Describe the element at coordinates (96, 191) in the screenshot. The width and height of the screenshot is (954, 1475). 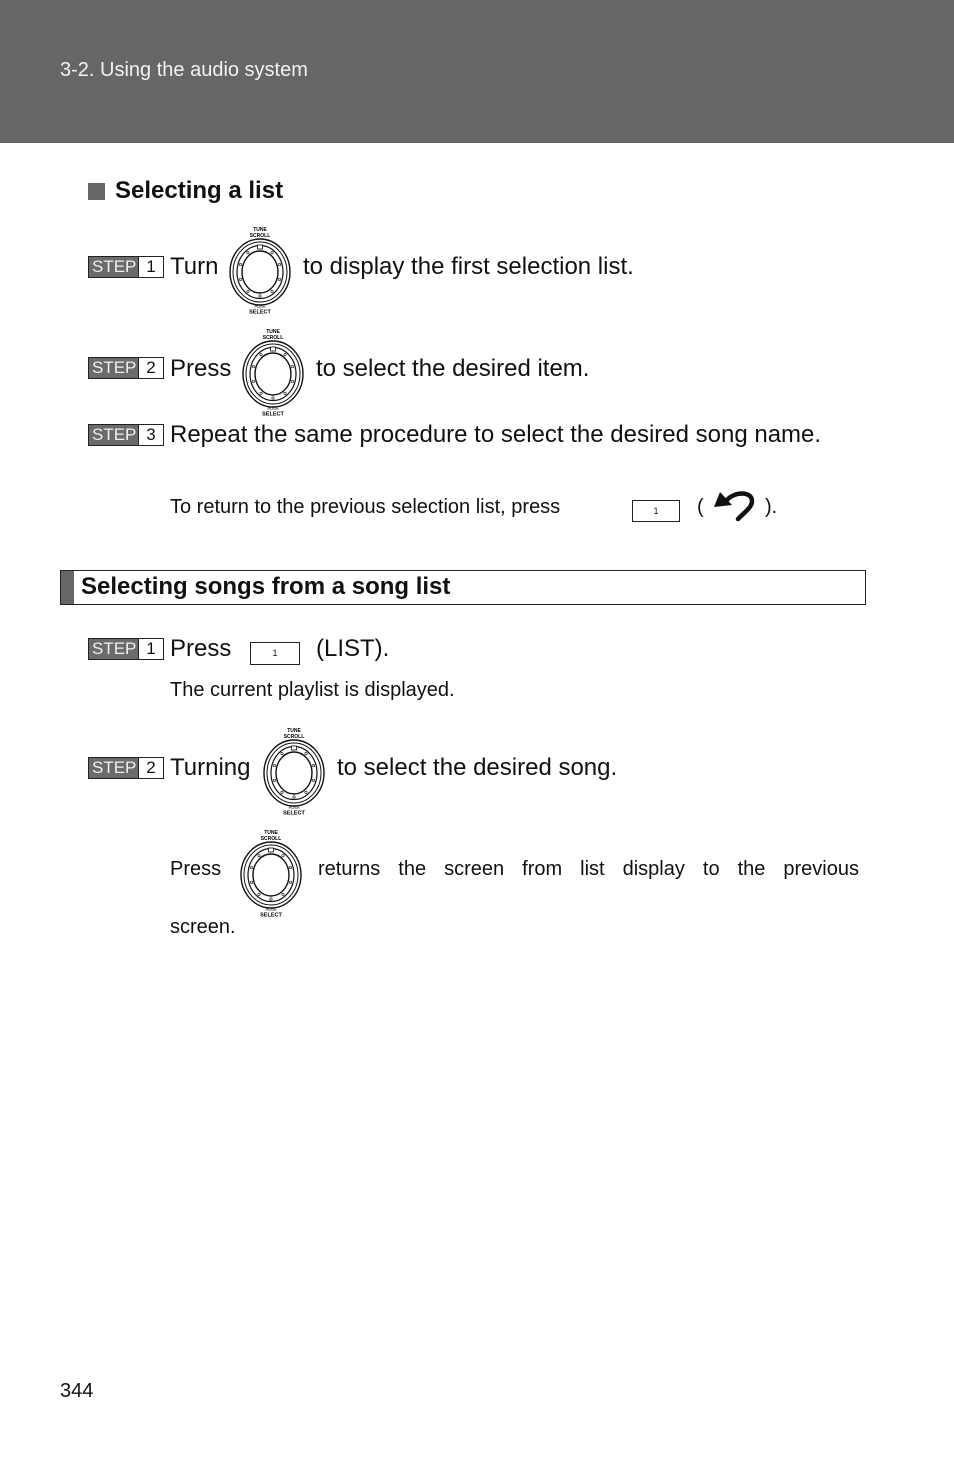
I see `square-bullet-icon` at that location.